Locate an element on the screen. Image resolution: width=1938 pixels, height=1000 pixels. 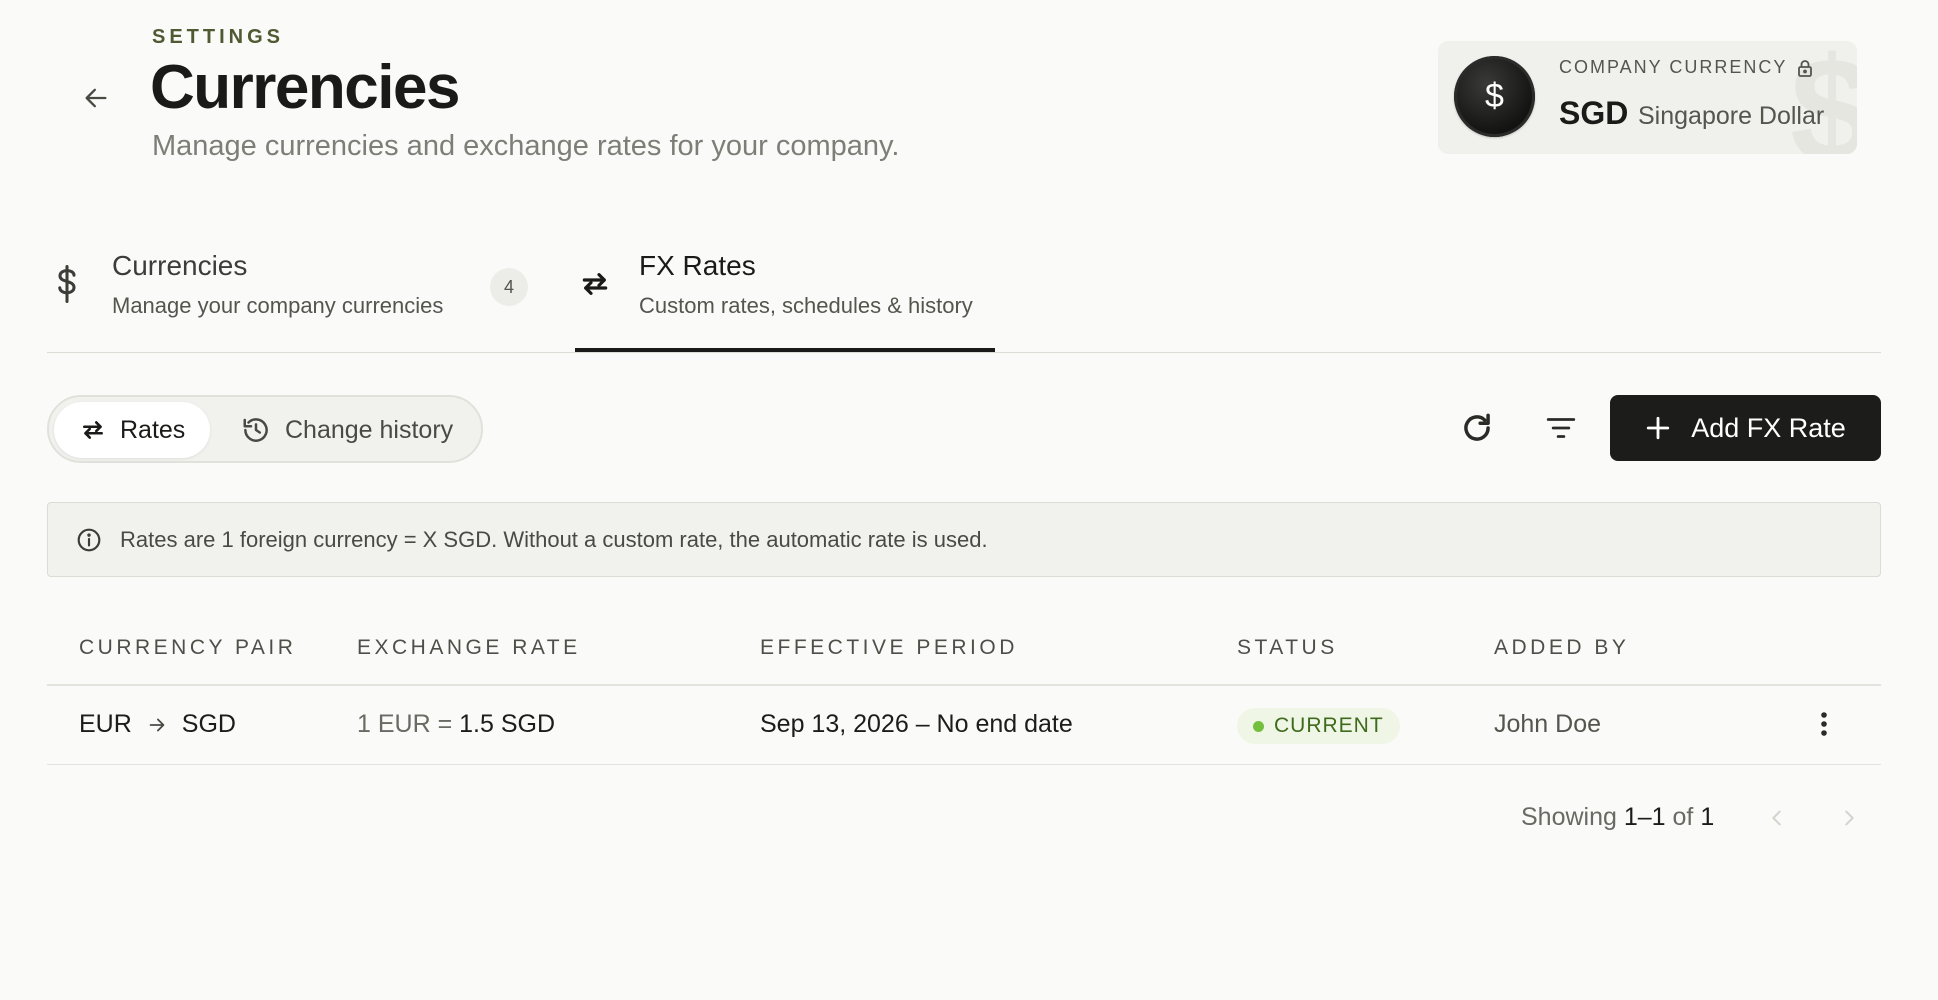
filter-icon is located at coordinates (1561, 428).